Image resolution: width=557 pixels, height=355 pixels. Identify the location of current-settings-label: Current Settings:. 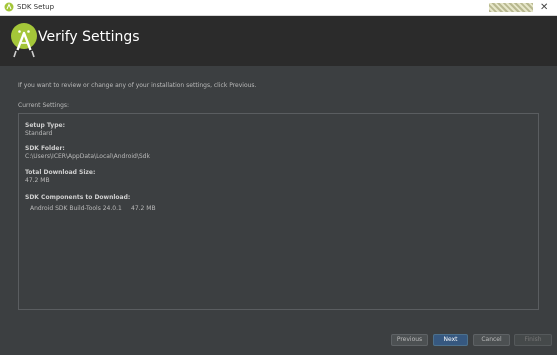
(44, 105).